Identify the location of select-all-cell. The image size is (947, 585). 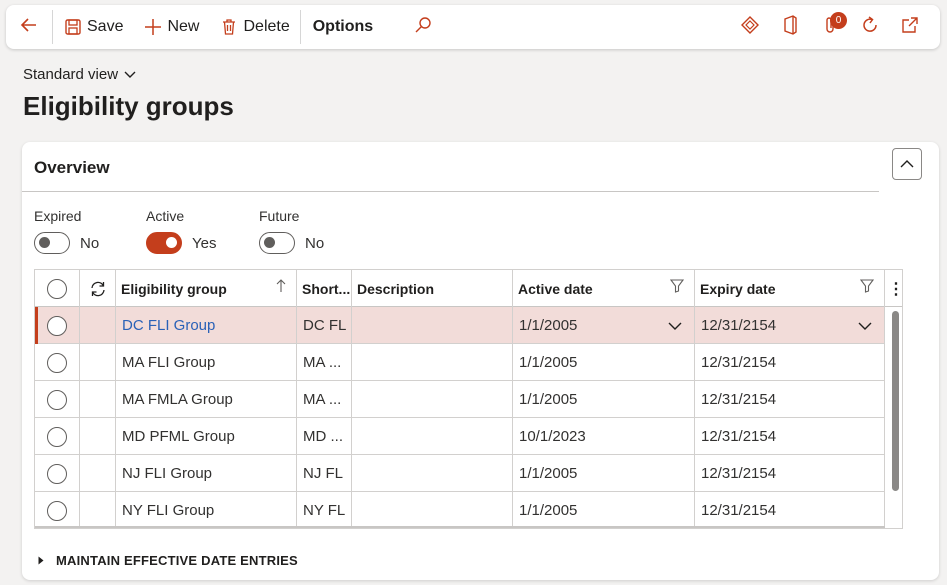
(57, 288).